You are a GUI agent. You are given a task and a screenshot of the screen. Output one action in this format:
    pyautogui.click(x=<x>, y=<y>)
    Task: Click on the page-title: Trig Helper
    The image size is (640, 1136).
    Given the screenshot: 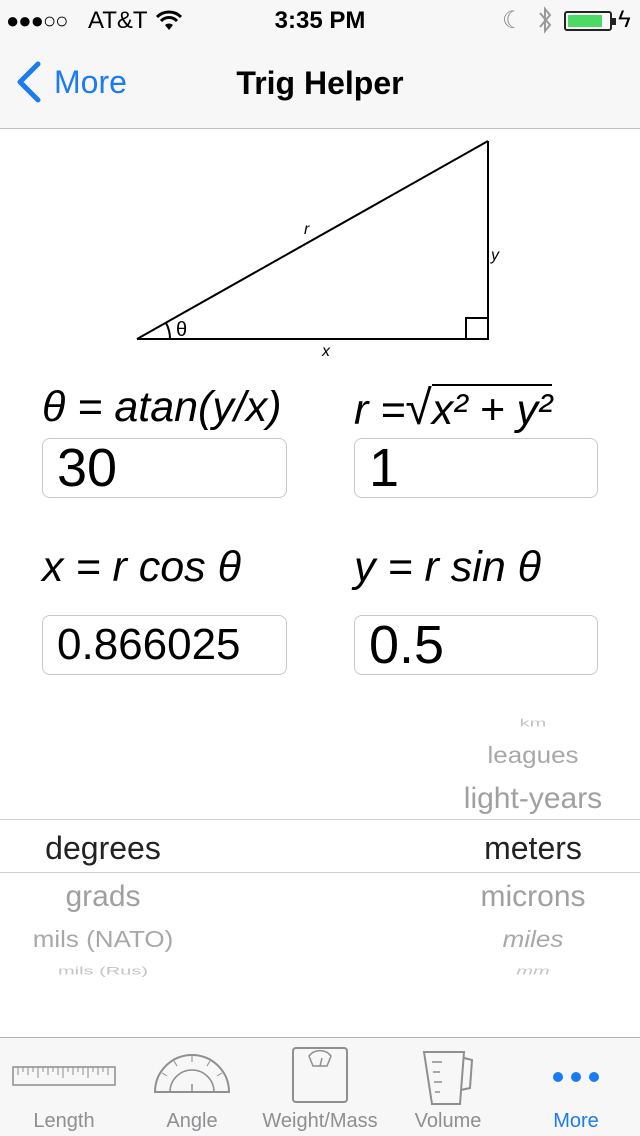 What is the action you would take?
    pyautogui.click(x=320, y=83)
    